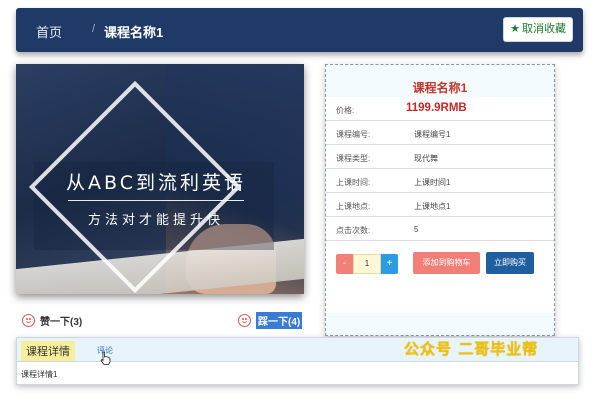 The width and height of the screenshot is (605, 402). Describe the element at coordinates (446, 263) in the screenshot. I see `add-to-cart-button: 添加到购物车` at that location.